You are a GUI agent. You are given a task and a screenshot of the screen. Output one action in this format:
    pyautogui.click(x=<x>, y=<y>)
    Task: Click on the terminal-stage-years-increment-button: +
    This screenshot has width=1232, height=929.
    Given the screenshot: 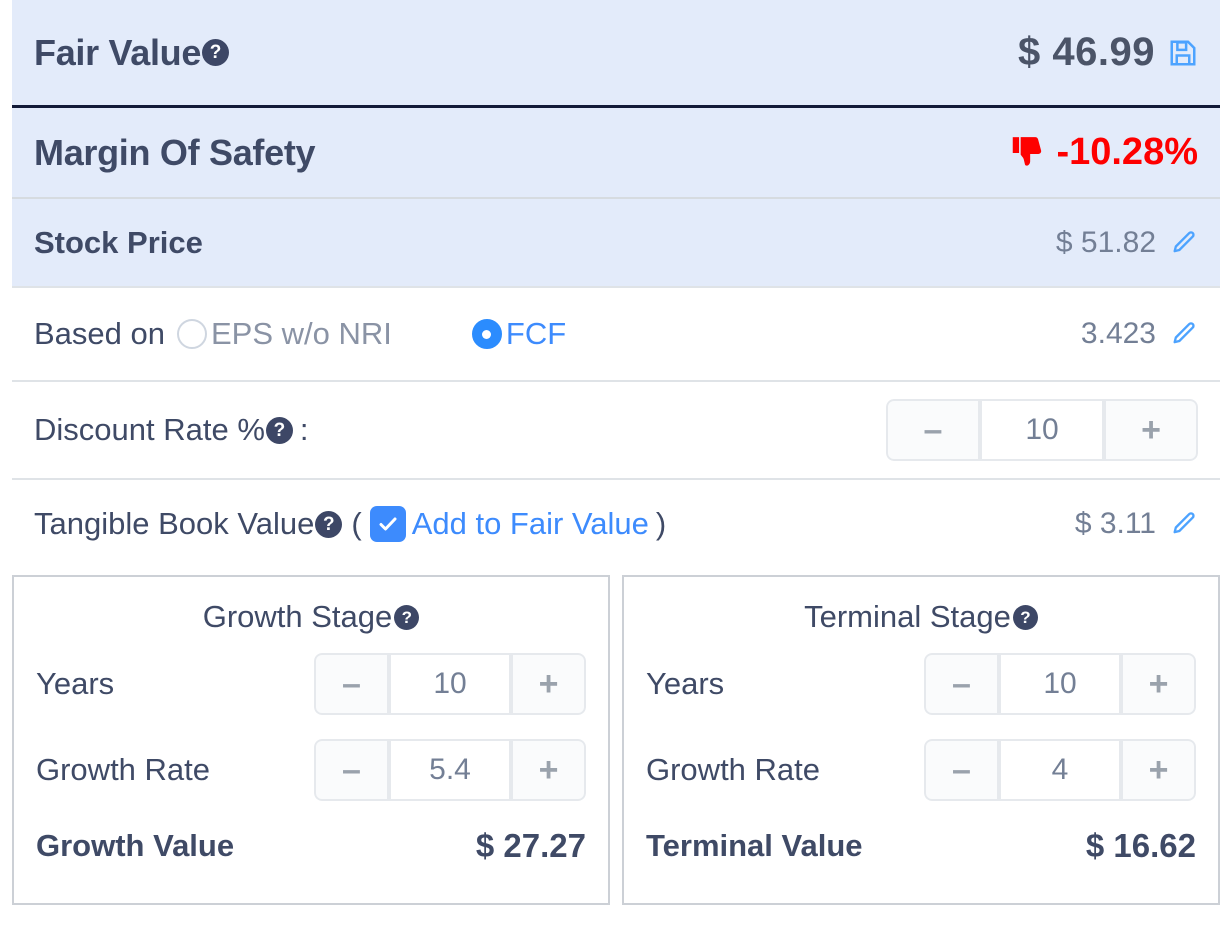 What is the action you would take?
    pyautogui.click(x=1158, y=684)
    